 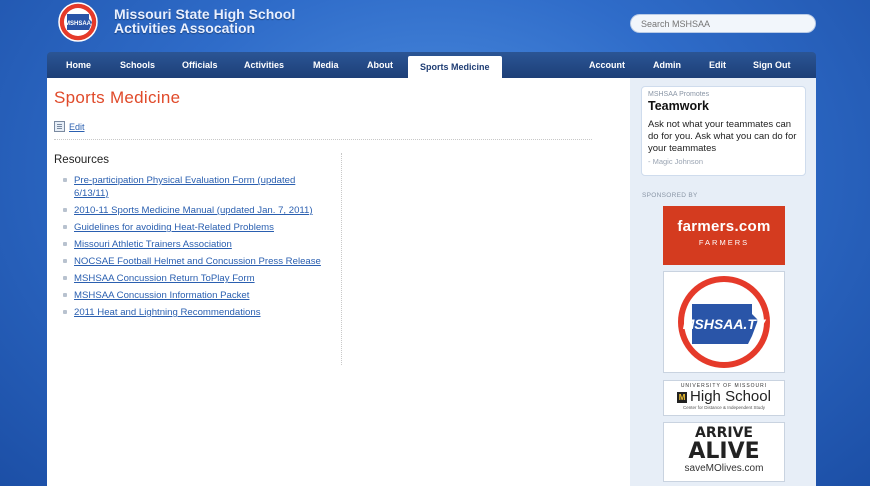 What do you see at coordinates (455, 67) in the screenshot?
I see `nav-sports-medicine: Sports Medicine` at bounding box center [455, 67].